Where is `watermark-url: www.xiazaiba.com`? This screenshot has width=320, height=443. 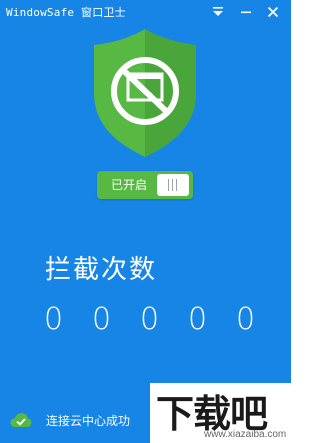
watermark-url: www.xiazaiba.com is located at coordinates (245, 434).